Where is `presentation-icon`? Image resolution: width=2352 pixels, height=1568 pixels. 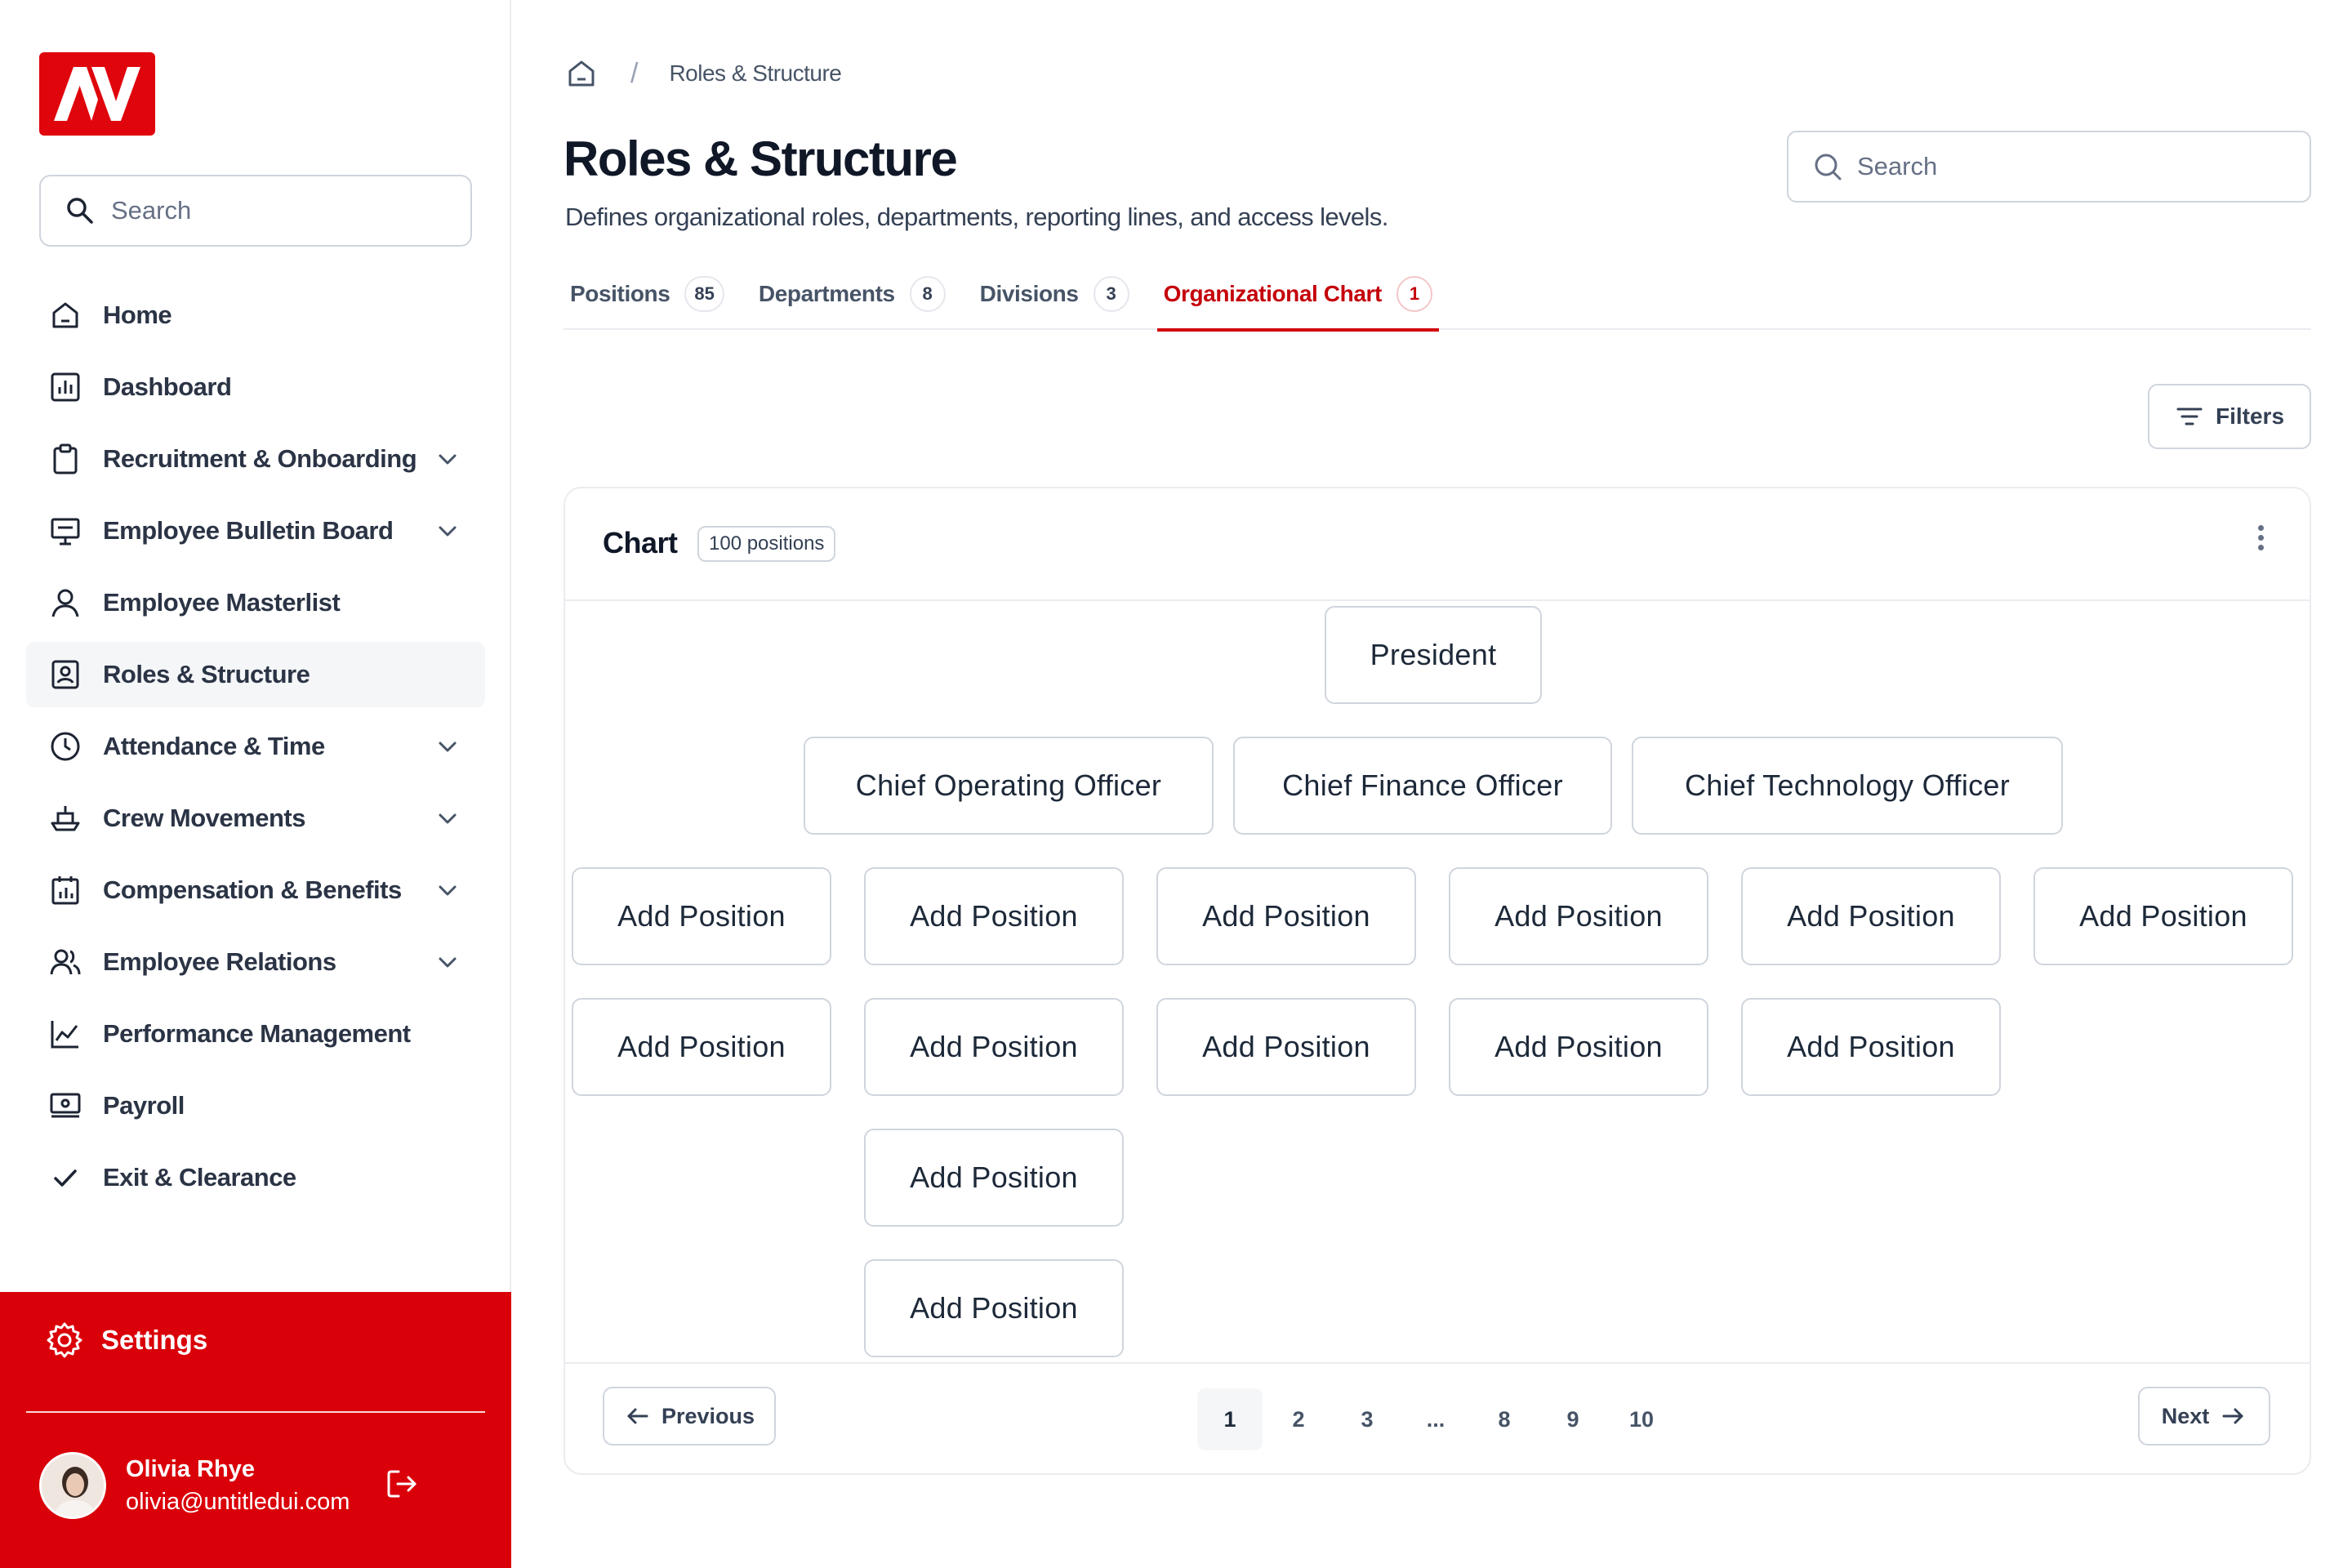
presentation-icon is located at coordinates (65, 531).